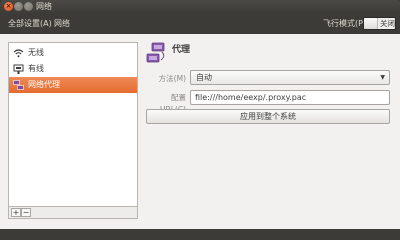 The image size is (400, 240). I want to click on minimize-window-button, so click(18, 6).